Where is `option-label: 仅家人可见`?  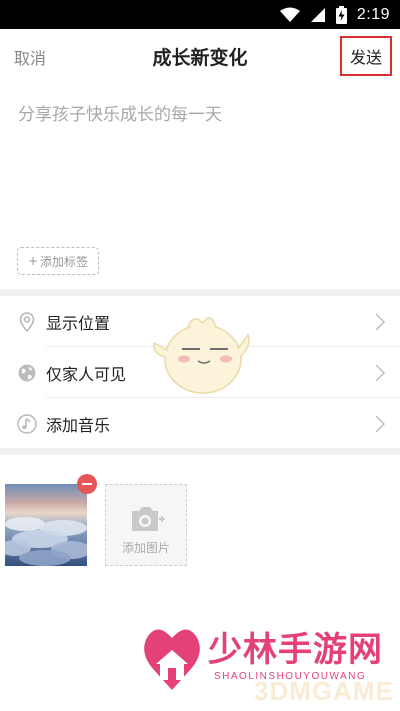
option-label: 仅家人可见 is located at coordinates (86, 374).